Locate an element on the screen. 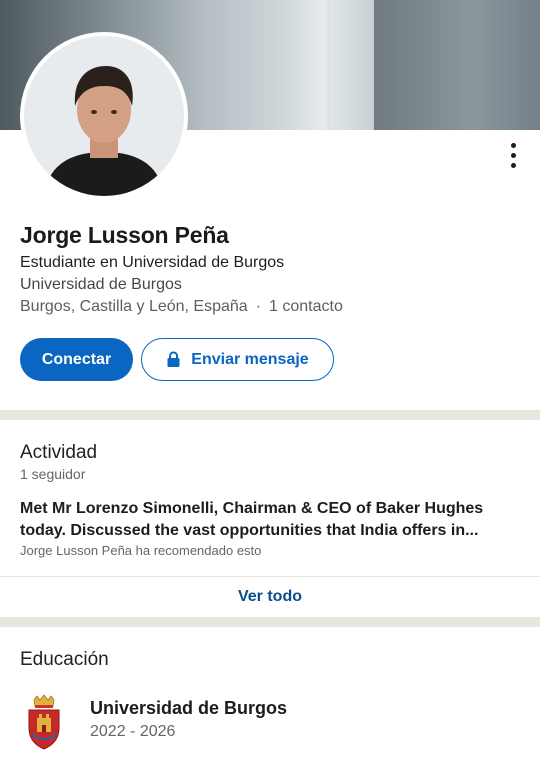  avatar-photo is located at coordinates (104, 116).